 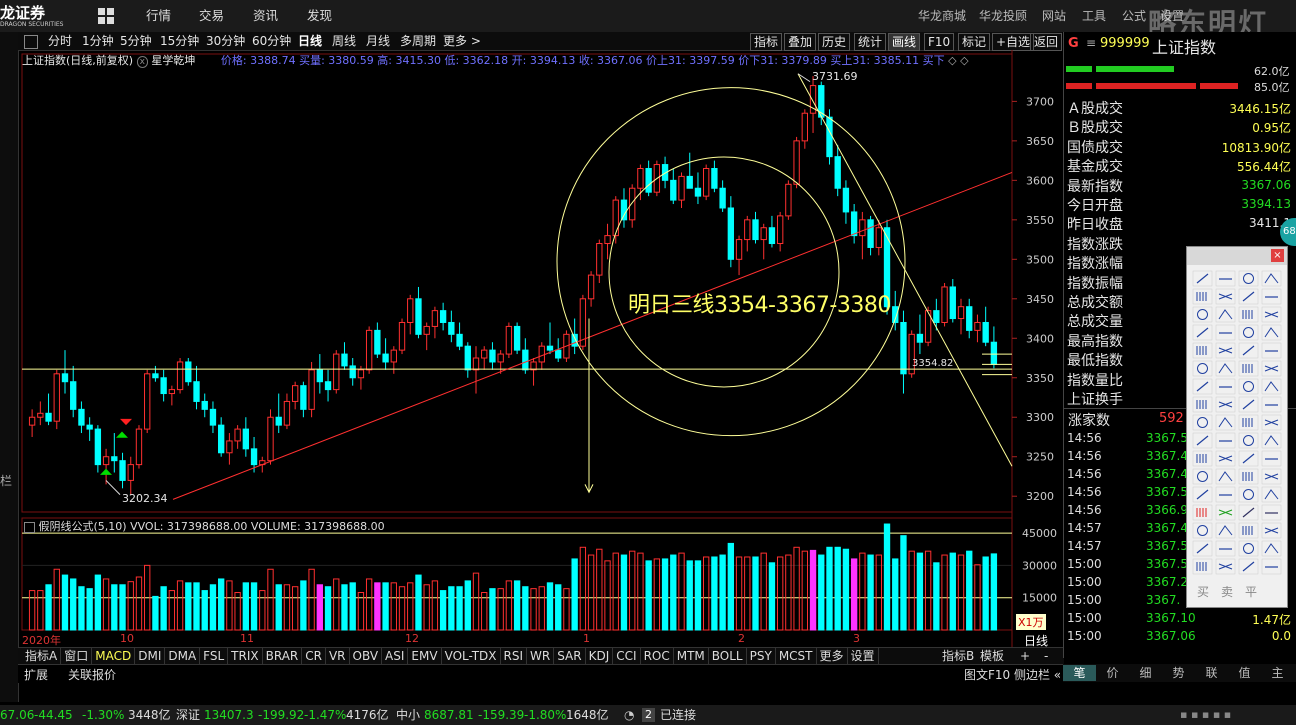 I want to click on indicator-tab: WR, so click(x=541, y=656).